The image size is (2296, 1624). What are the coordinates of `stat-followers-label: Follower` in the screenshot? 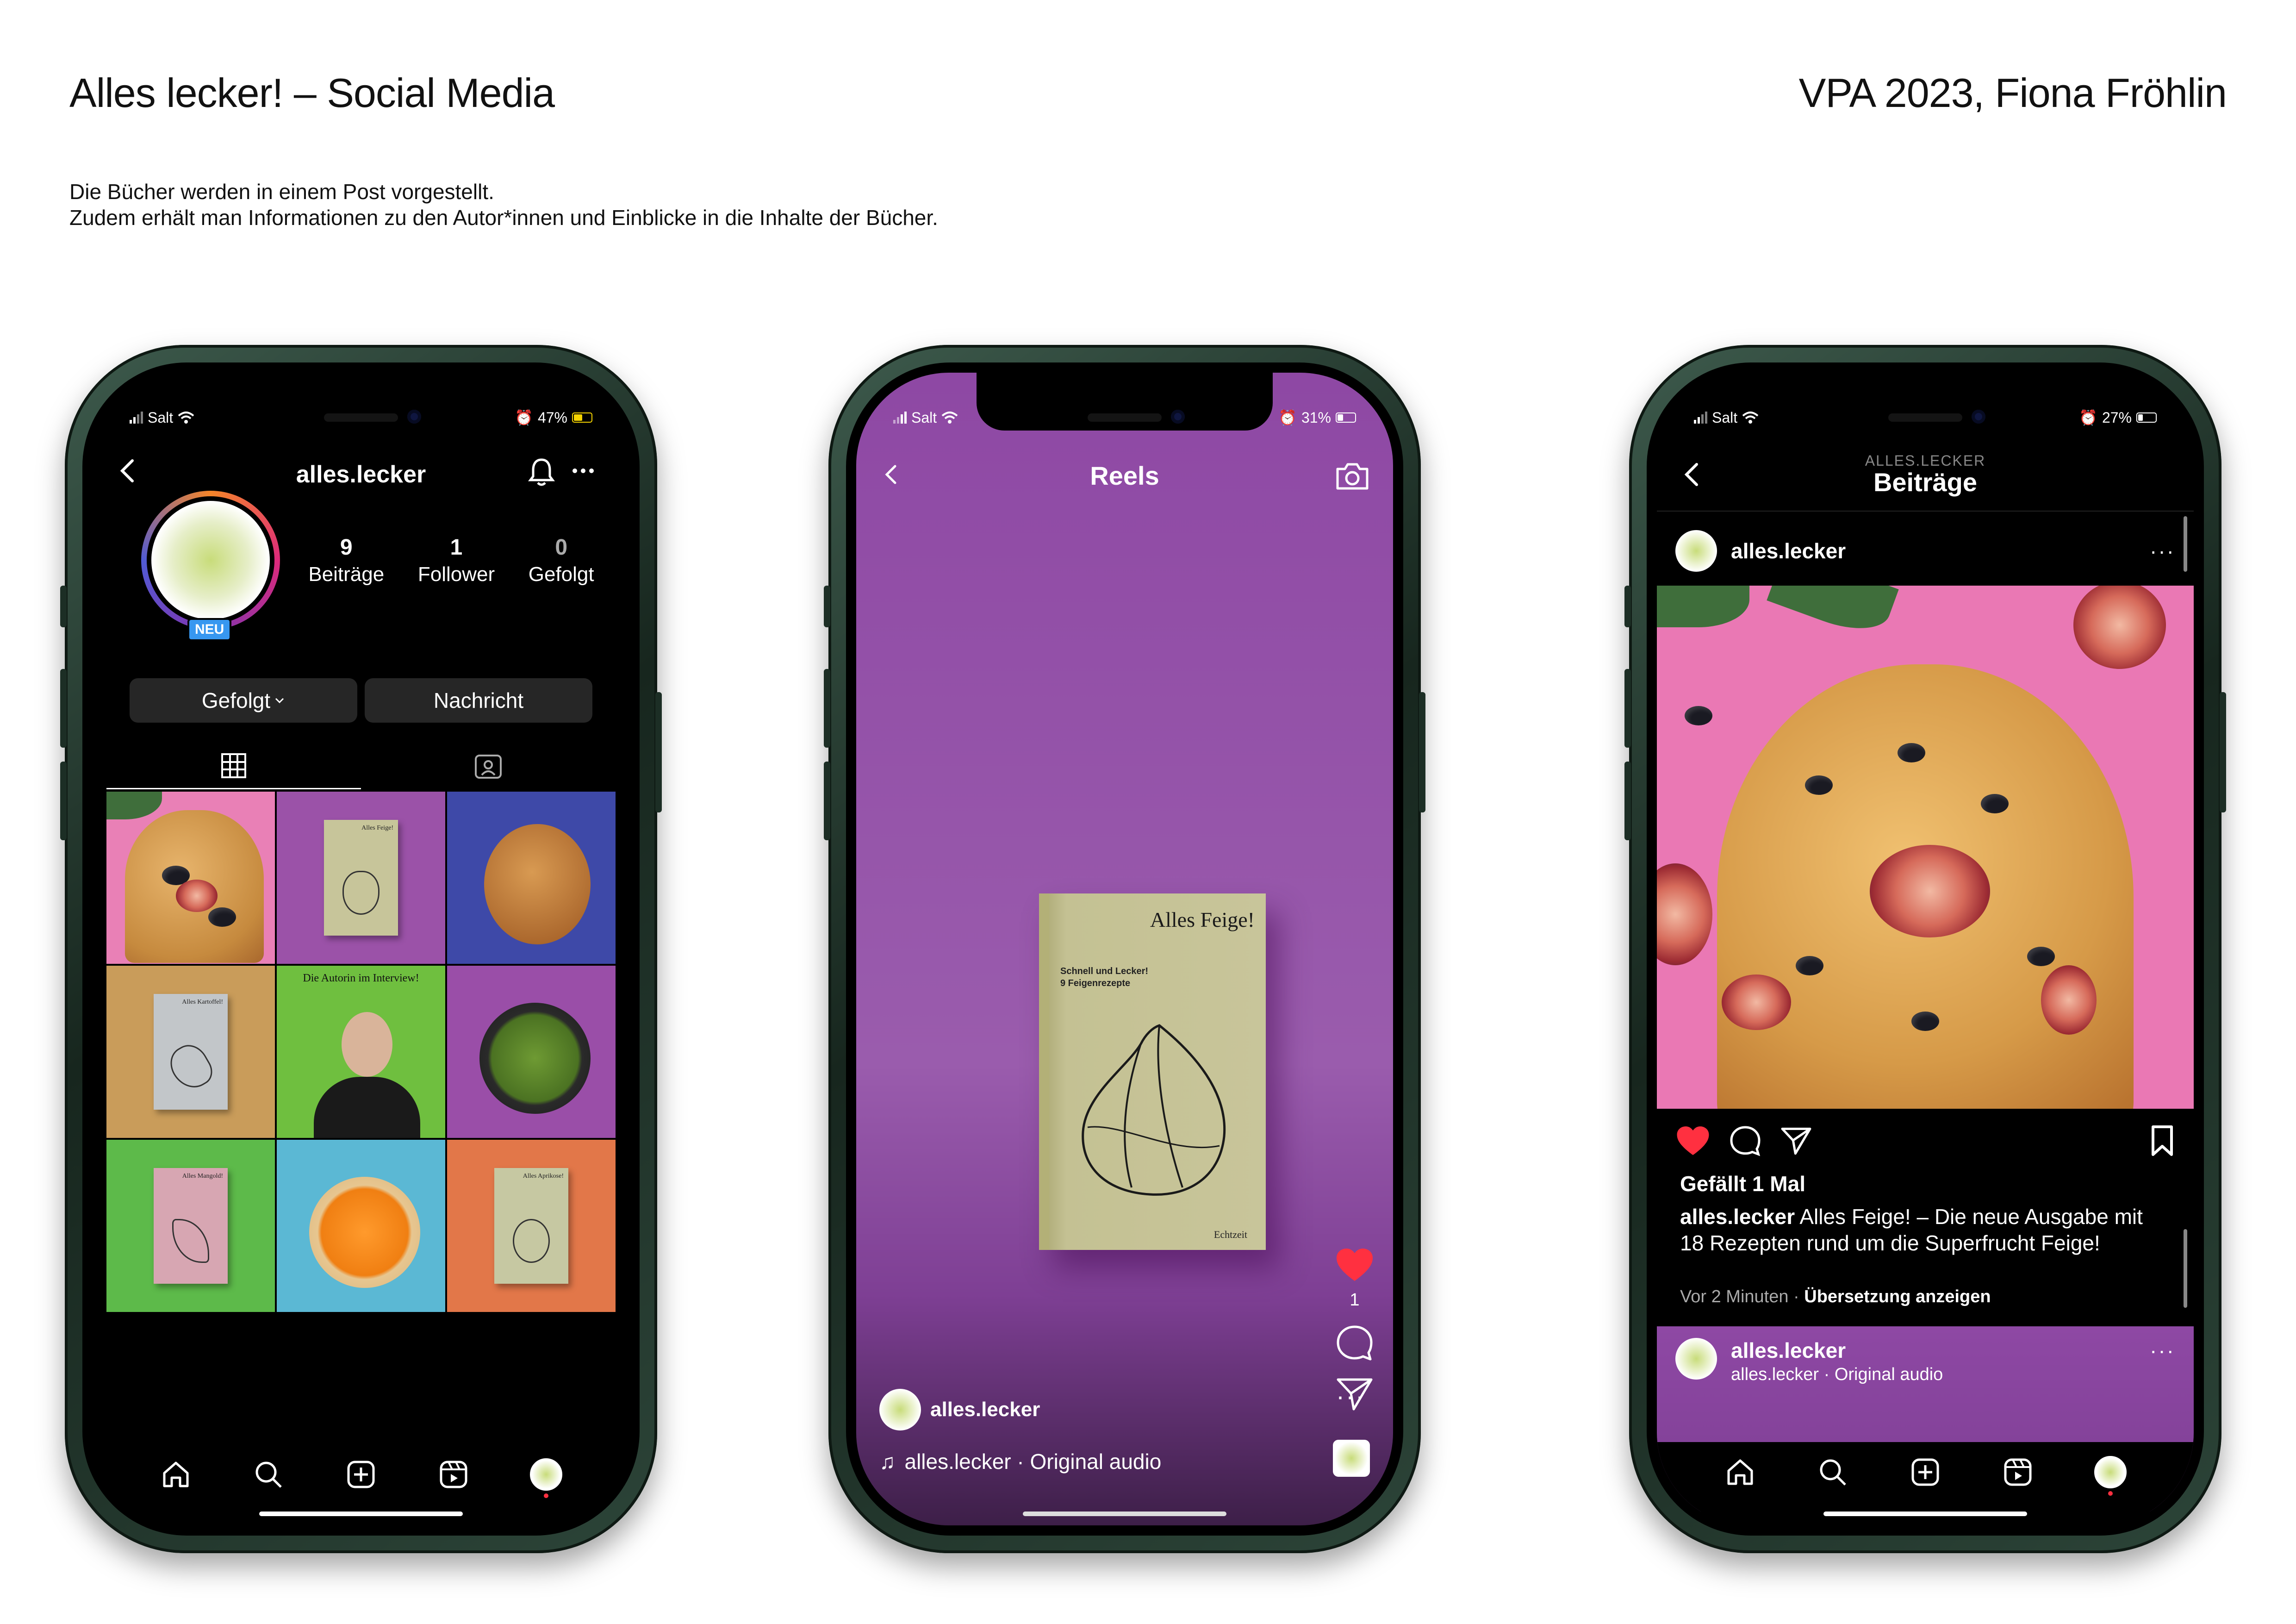 It's located at (456, 574).